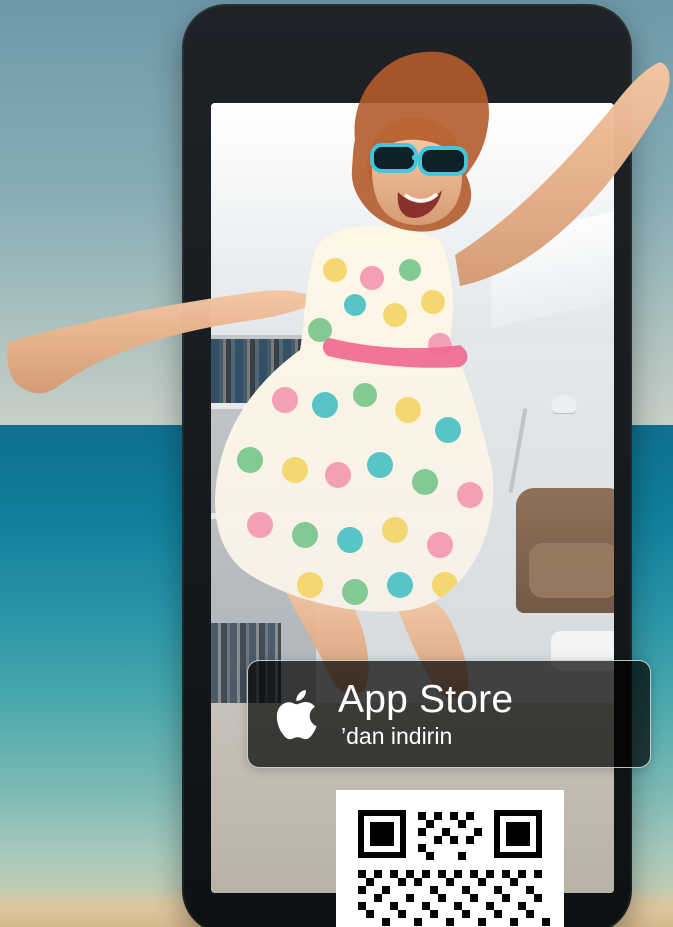 This screenshot has width=673, height=927. I want to click on floor-lamp, so click(518, 450).